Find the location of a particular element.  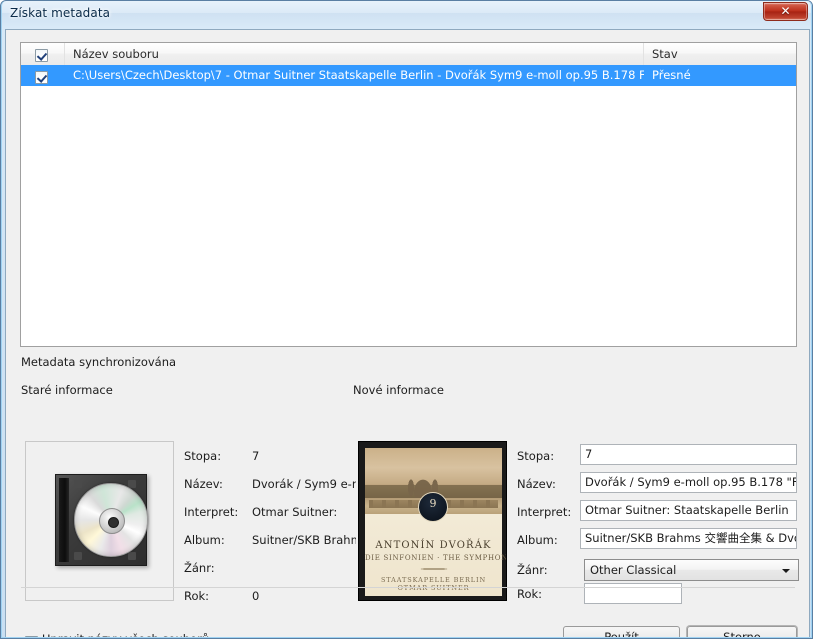

footer-divider is located at coordinates (408, 587).